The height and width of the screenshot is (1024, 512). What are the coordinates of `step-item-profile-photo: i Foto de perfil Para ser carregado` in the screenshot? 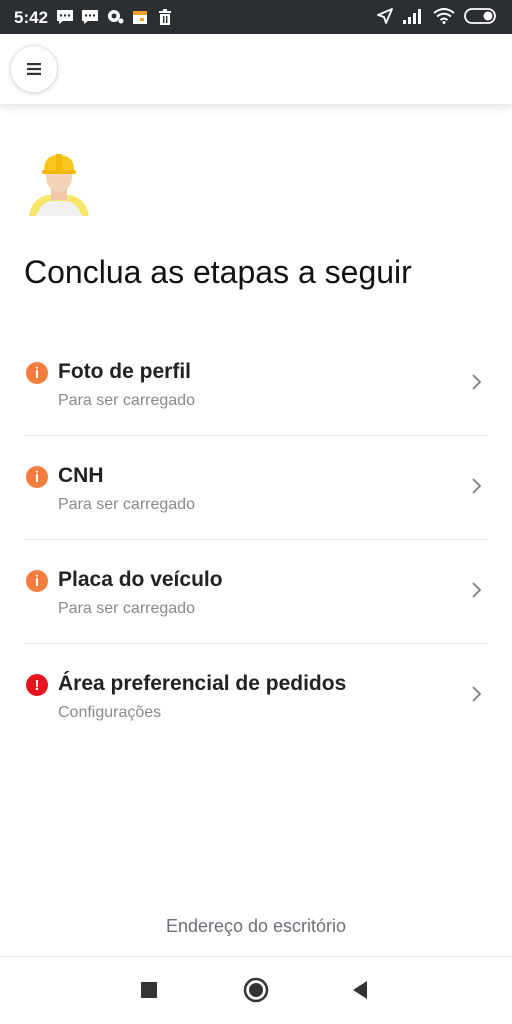 It's located at (256, 384).